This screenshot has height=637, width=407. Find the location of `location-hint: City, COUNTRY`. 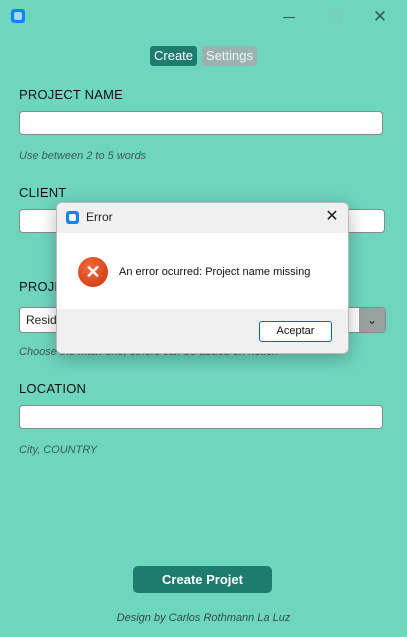

location-hint: City, COUNTRY is located at coordinates (58, 450).